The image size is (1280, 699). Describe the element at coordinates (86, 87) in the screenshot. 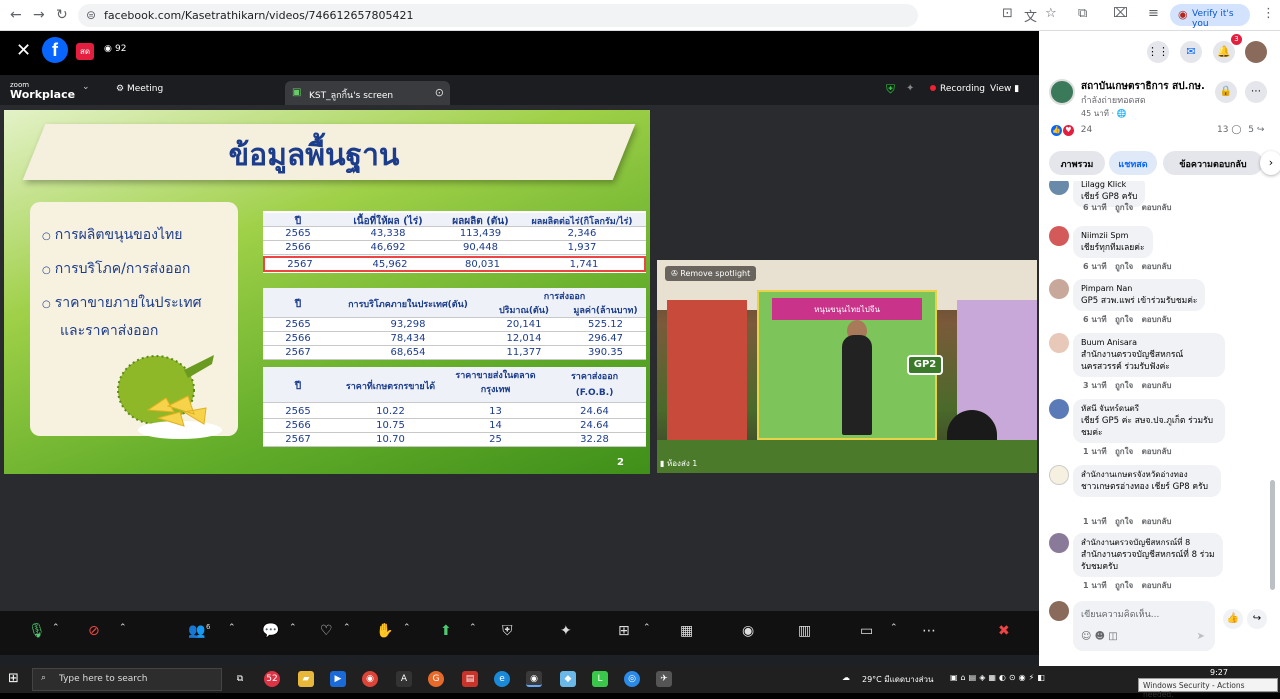

I see `chevron-down-icon: ⌄` at that location.